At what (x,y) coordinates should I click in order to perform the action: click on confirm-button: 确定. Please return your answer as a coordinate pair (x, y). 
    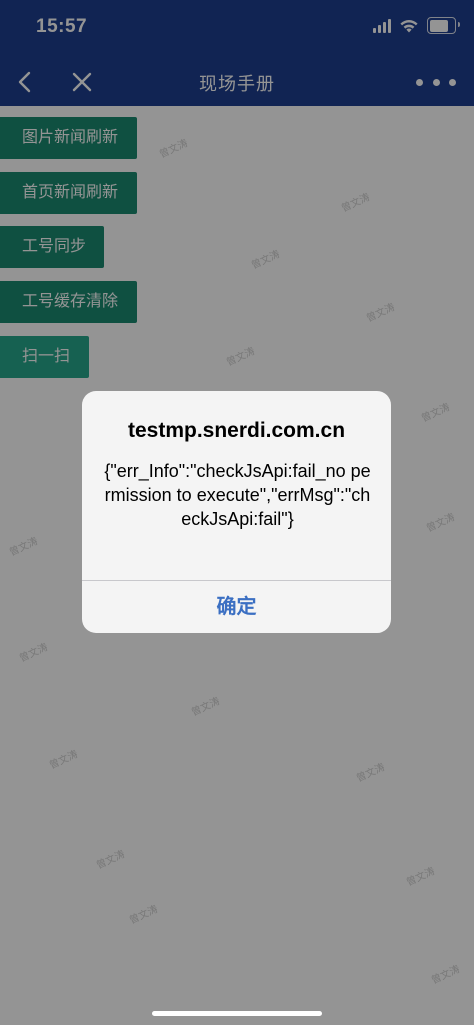
    Looking at the image, I should click on (236, 607).